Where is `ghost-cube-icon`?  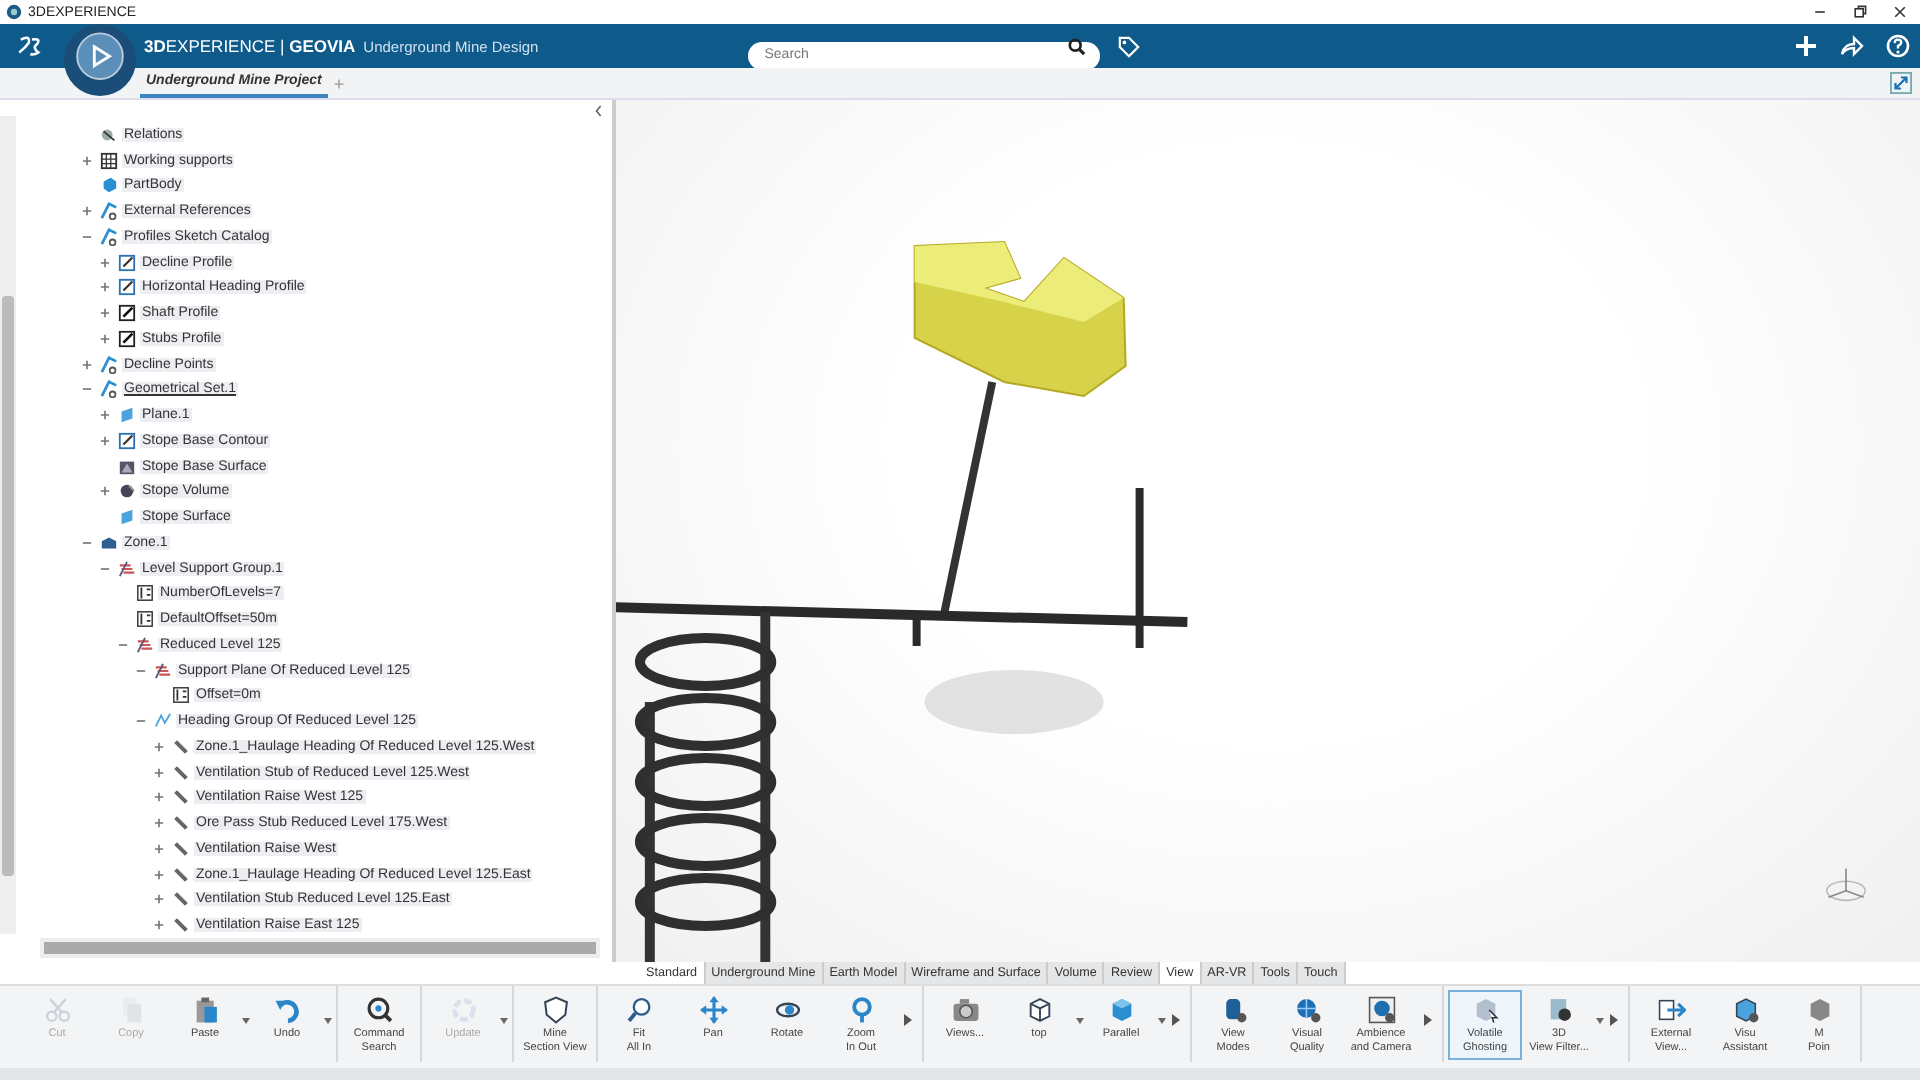 ghost-cube-icon is located at coordinates (1485, 1010).